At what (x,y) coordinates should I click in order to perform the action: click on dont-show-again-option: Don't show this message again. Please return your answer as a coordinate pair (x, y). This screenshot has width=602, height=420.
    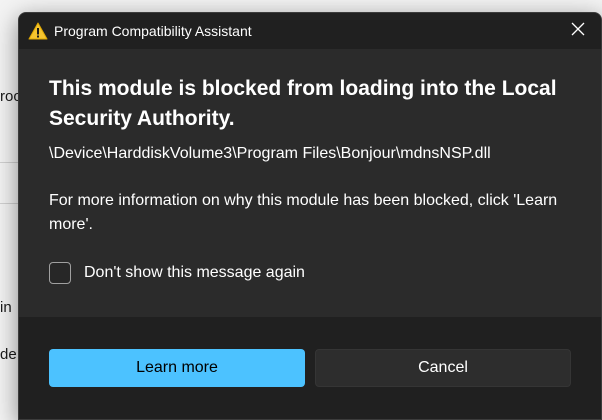
    Looking at the image, I should click on (177, 273).